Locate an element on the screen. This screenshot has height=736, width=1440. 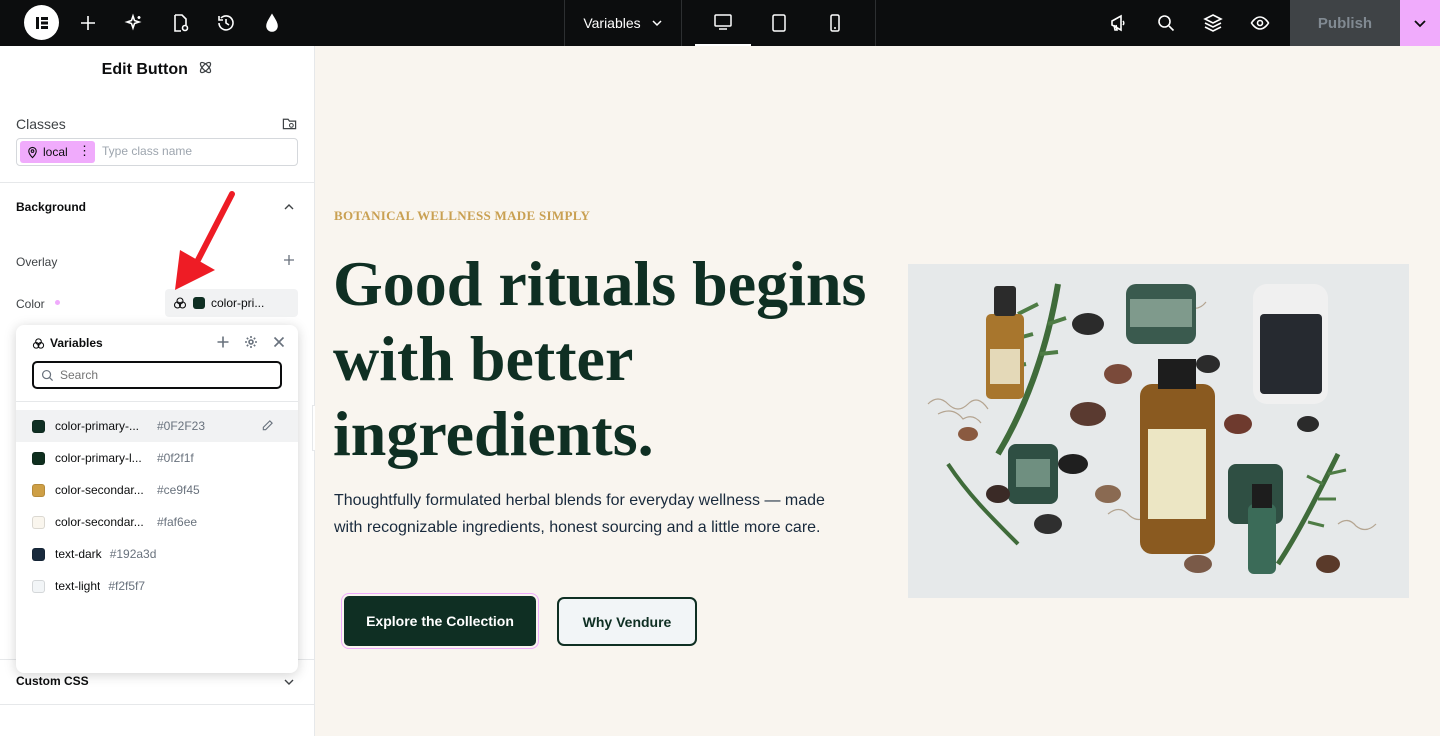
list-item: color-secondar... #ce9f45 is located at coordinates (157, 490).